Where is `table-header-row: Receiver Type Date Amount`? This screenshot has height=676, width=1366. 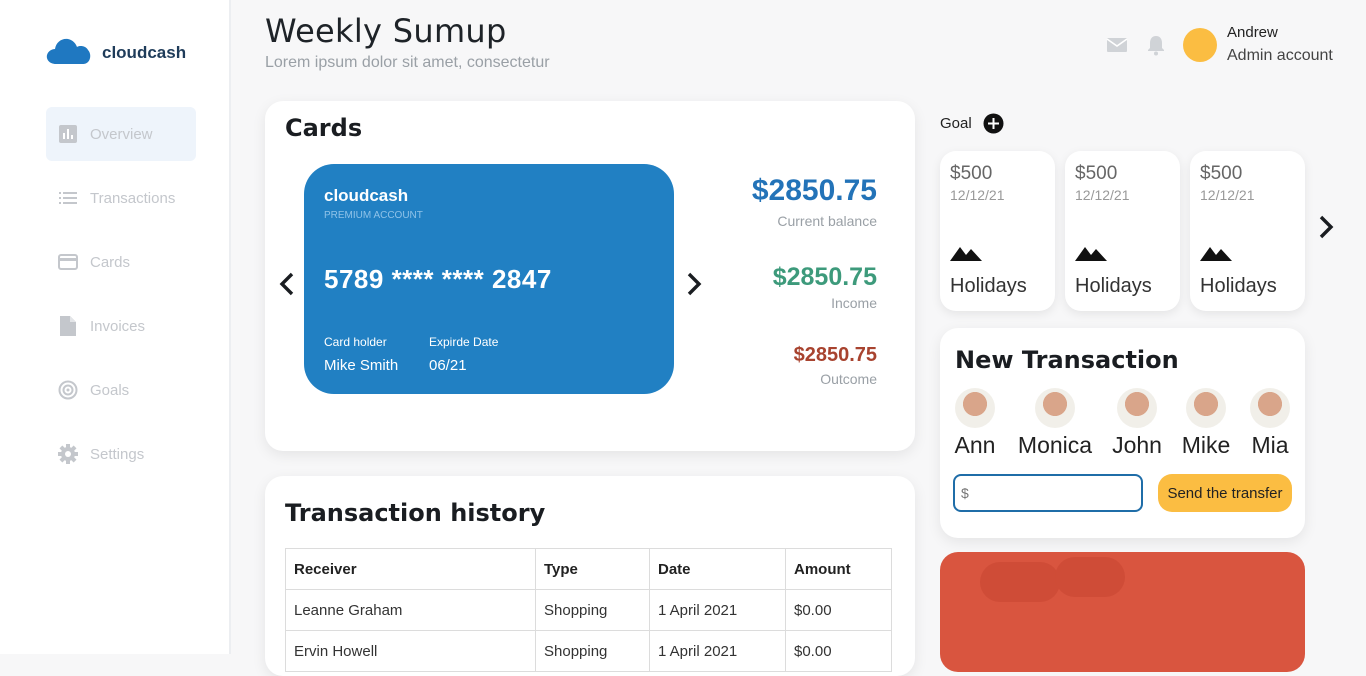
table-header-row: Receiver Type Date Amount is located at coordinates (588, 569).